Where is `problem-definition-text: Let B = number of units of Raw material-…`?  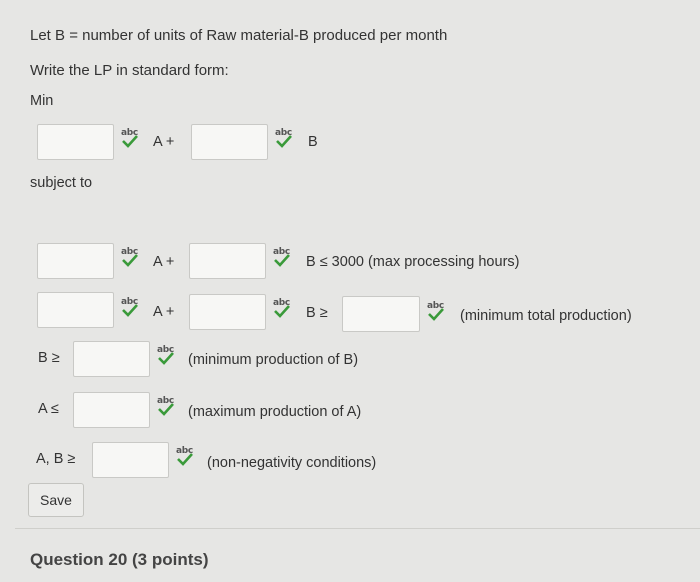 problem-definition-text: Let B = number of units of Raw material-… is located at coordinates (239, 35).